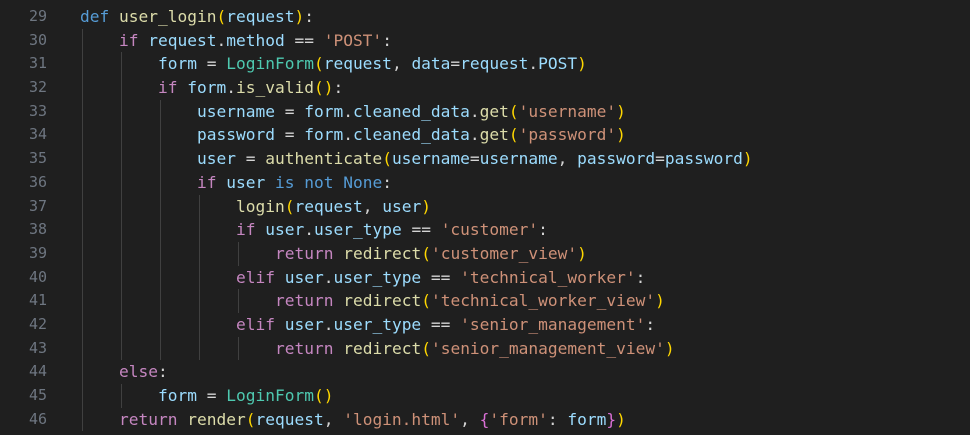 The width and height of the screenshot is (970, 435). I want to click on code-token: is_valid, so click(274, 88).